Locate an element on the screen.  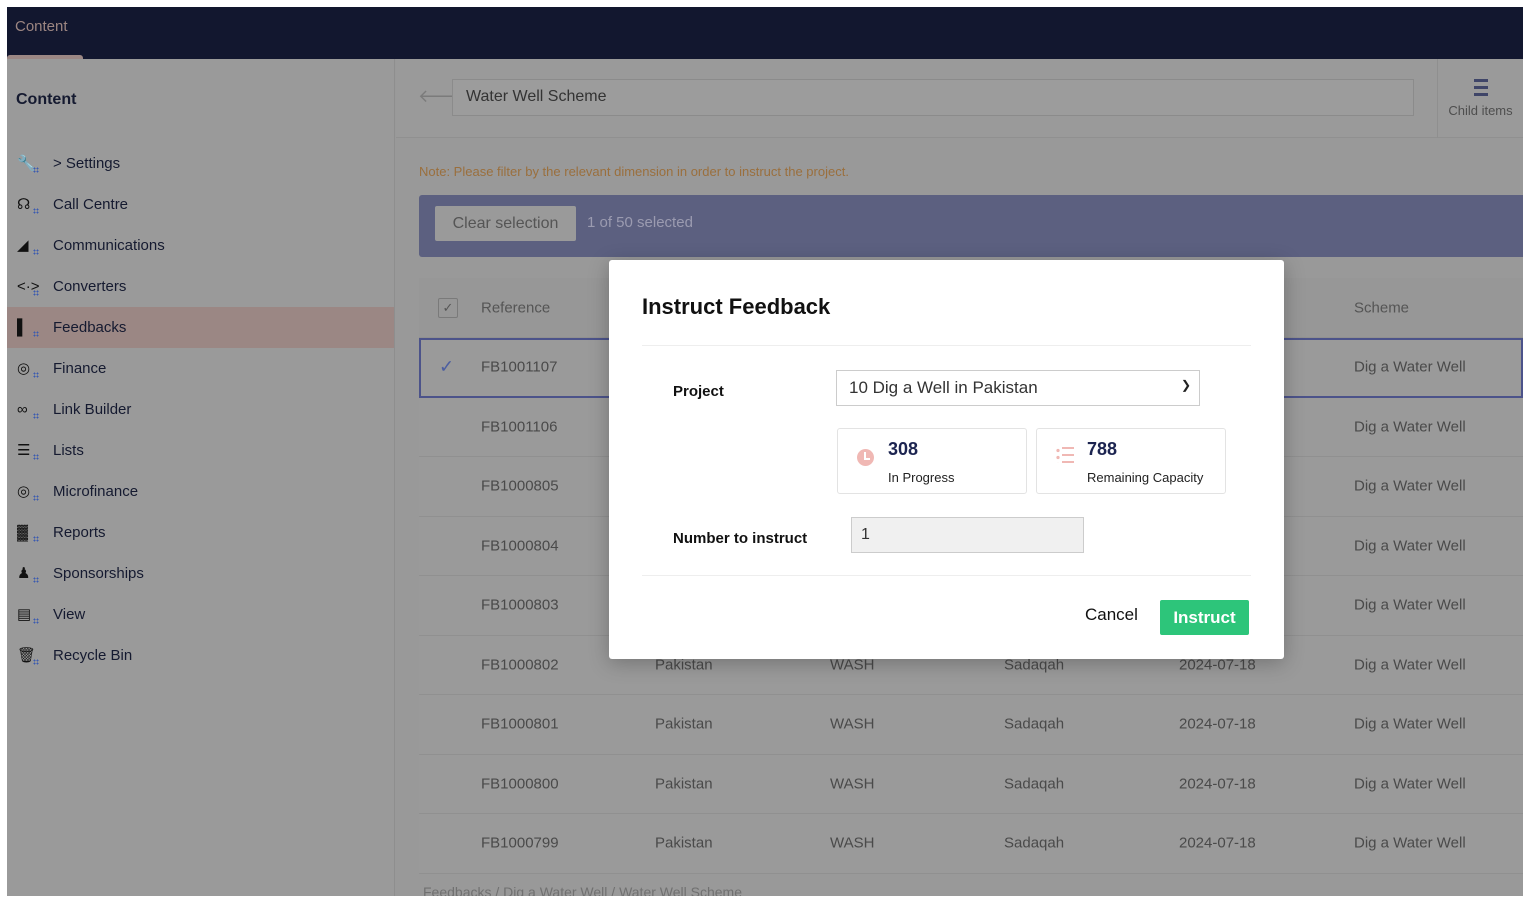
sidebar-item-label: Reports is located at coordinates (79, 532).